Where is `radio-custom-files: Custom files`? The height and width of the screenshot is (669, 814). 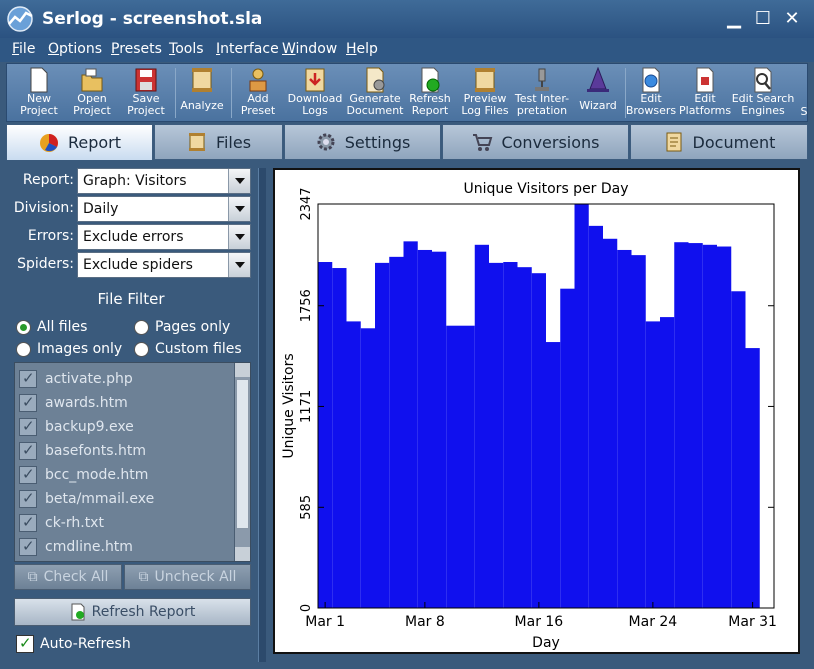
radio-custom-files: Custom files is located at coordinates (188, 349).